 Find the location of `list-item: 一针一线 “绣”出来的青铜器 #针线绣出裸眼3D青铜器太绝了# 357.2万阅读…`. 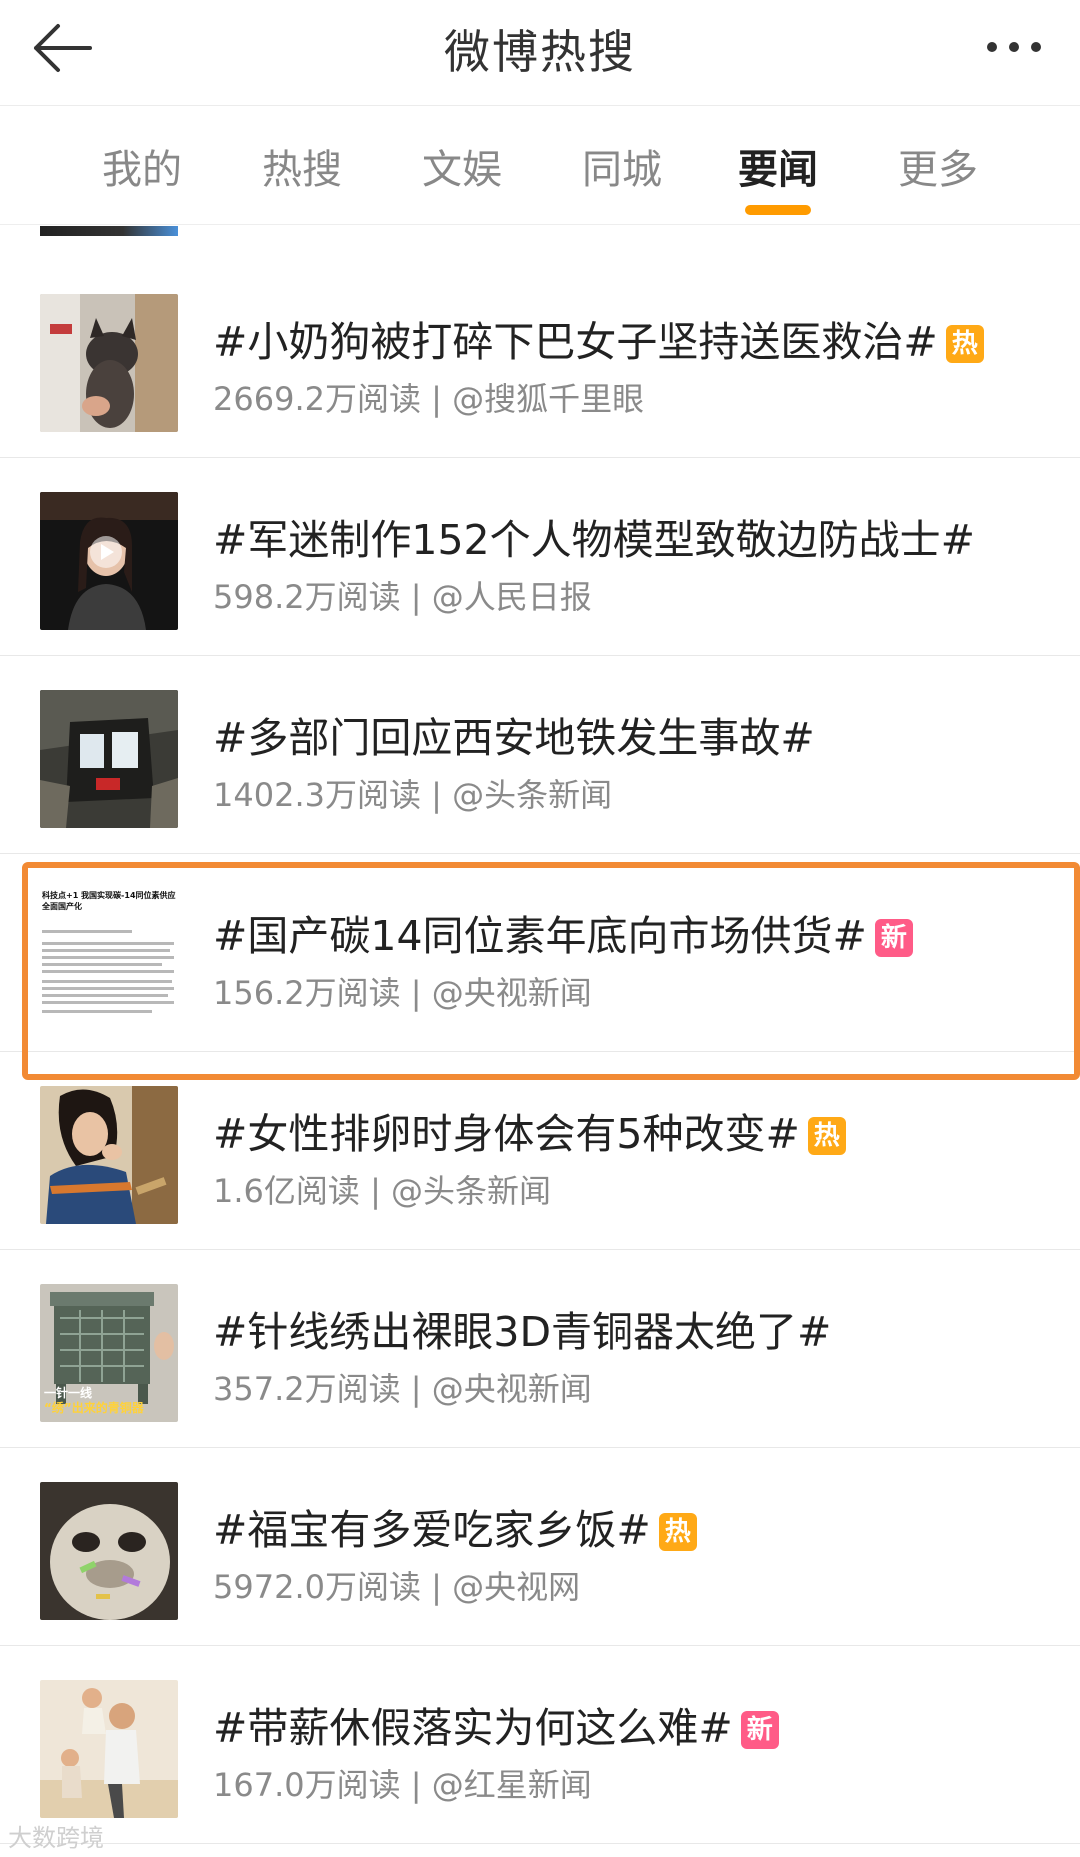

list-item: 一针一线 “绣”出来的青铜器 #针线绣出裸眼3D青铜器太绝了# 357.2万阅读… is located at coordinates (540, 1349).